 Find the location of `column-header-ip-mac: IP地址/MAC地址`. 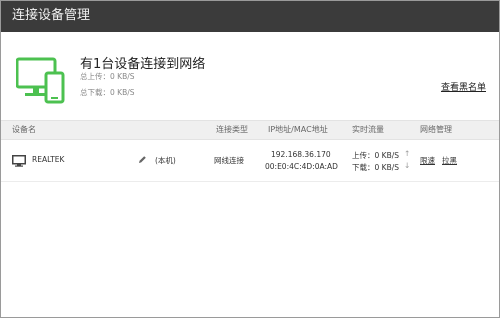

column-header-ip-mac: IP地址/MAC地址 is located at coordinates (298, 129).